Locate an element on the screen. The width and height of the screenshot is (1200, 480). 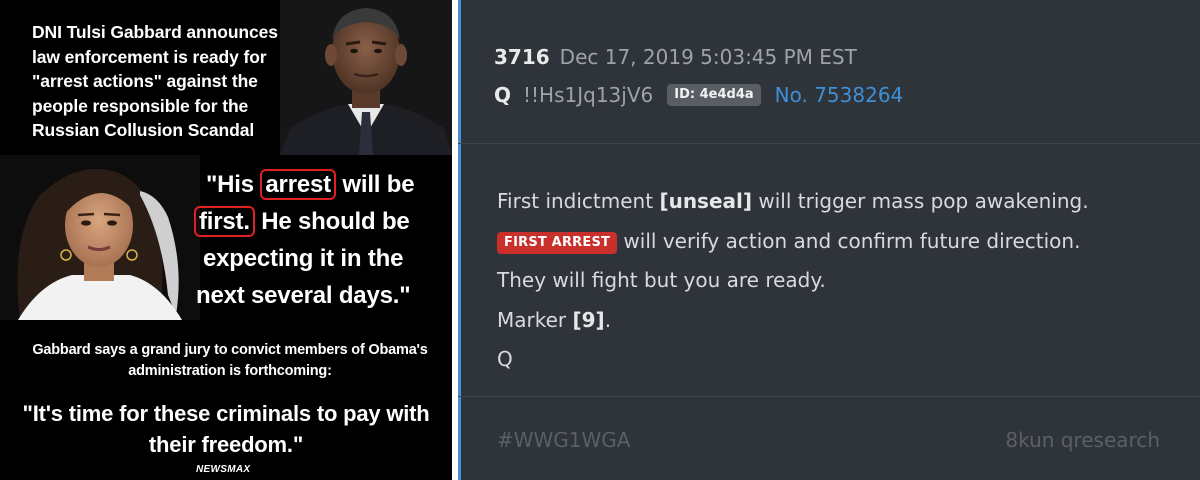
man-portrait-photo is located at coordinates (366, 77).